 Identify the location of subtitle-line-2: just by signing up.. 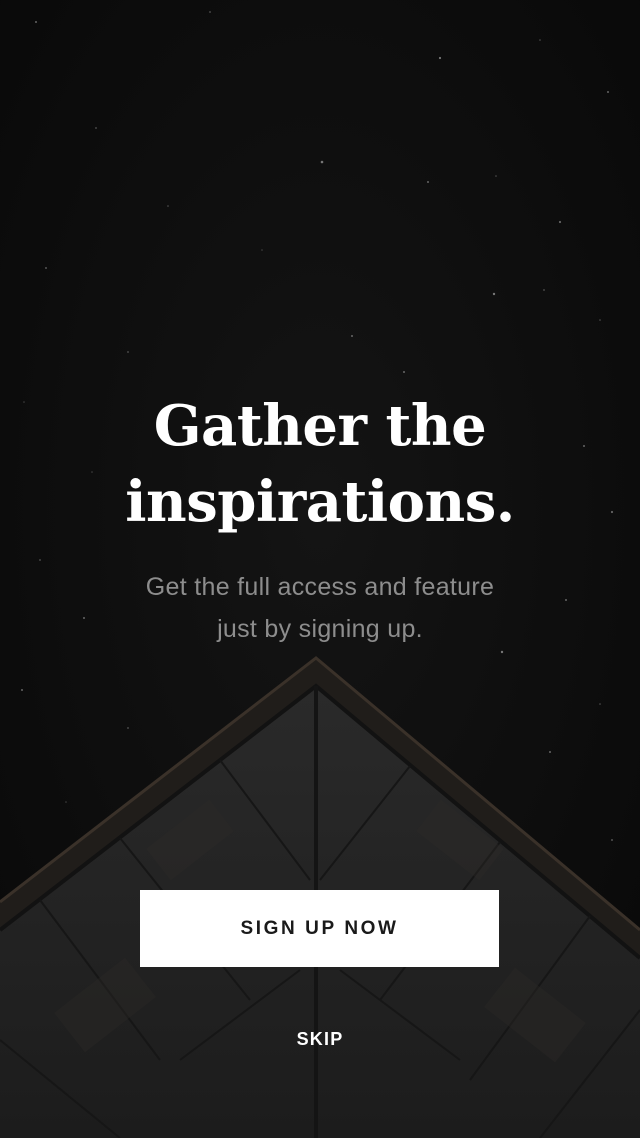
(320, 629).